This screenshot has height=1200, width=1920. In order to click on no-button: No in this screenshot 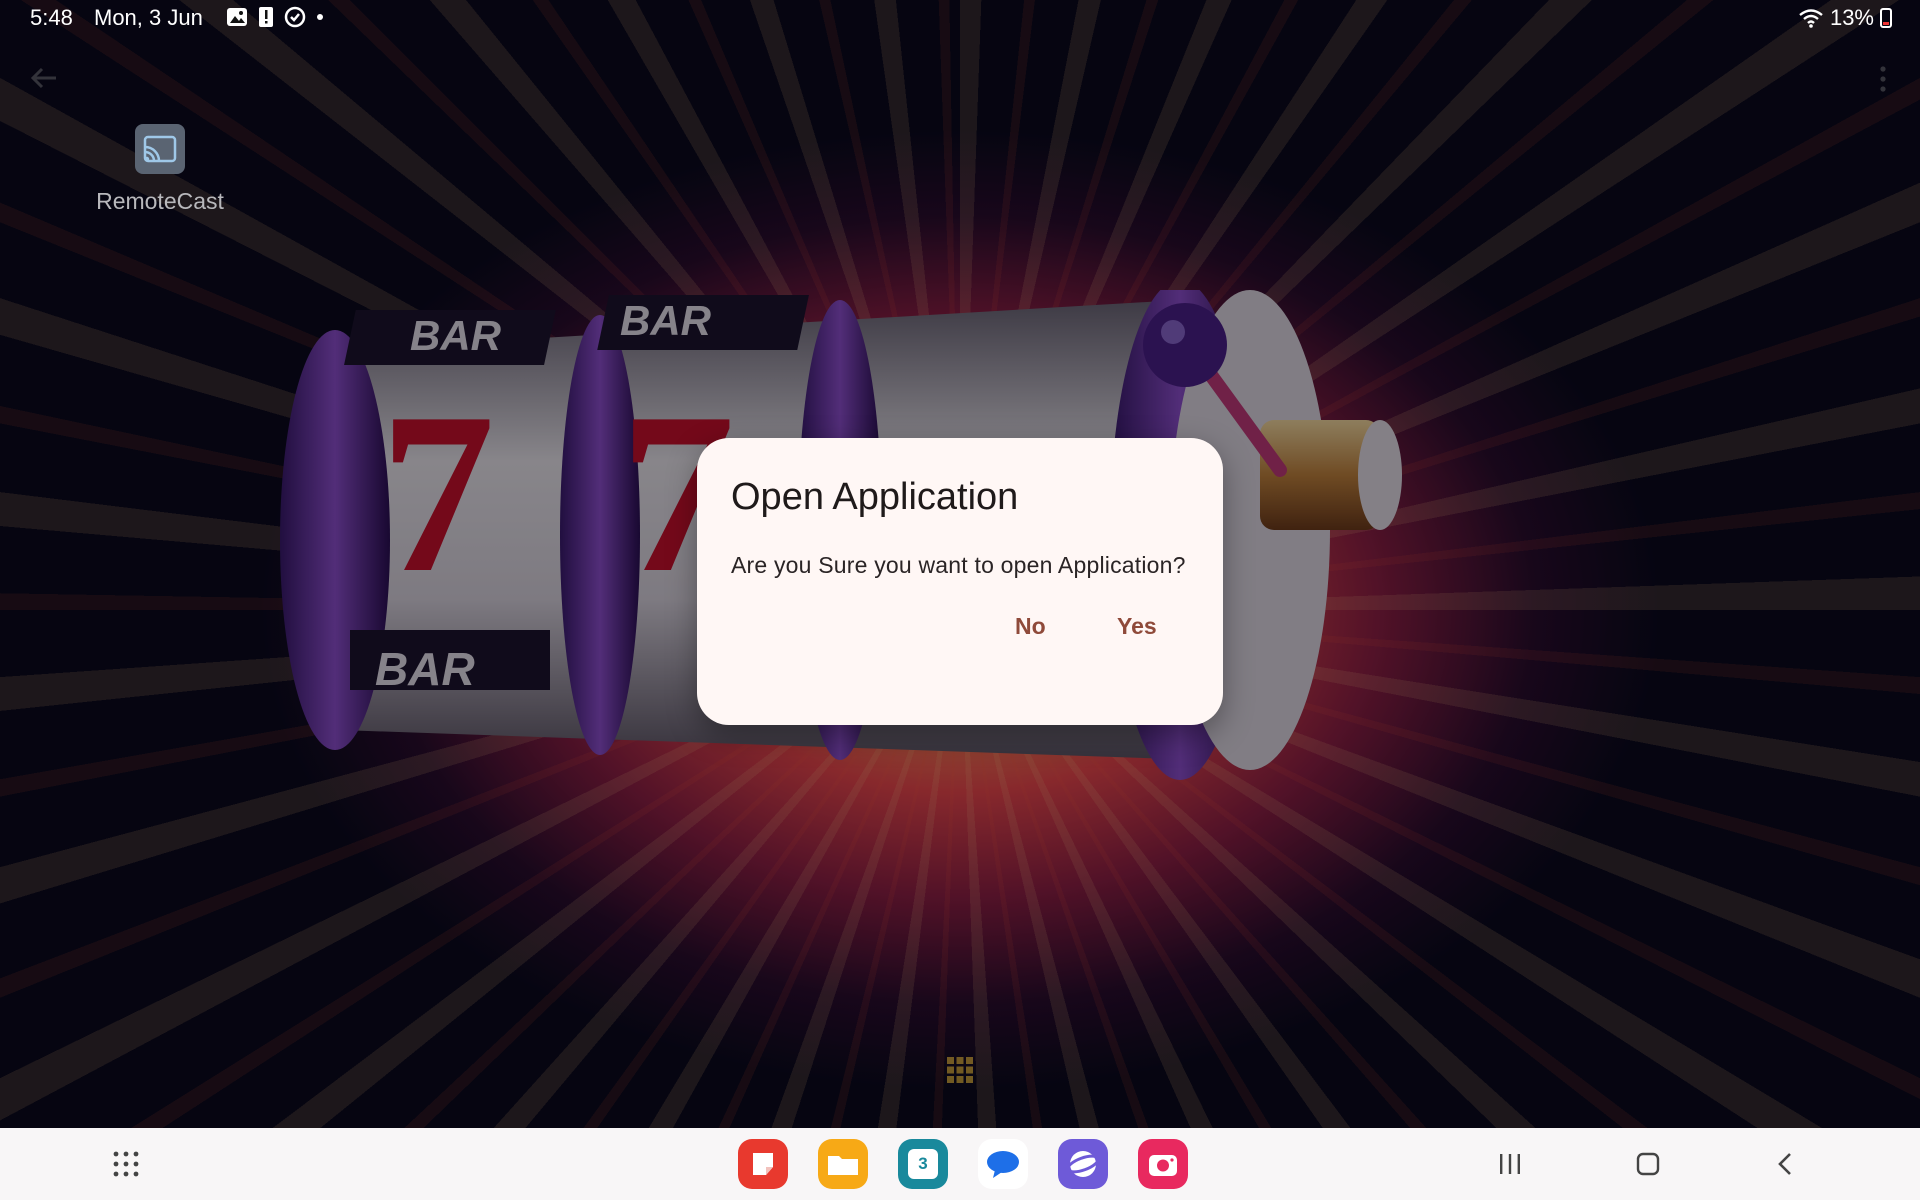, I will do `click(1030, 626)`.